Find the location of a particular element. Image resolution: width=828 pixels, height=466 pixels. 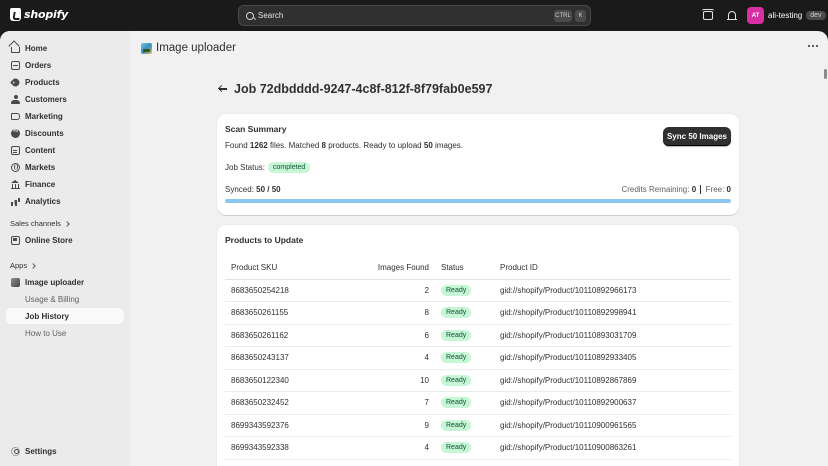

top-bar: shopify Search CTRL K AT ali-testing dev is located at coordinates (414, 15).